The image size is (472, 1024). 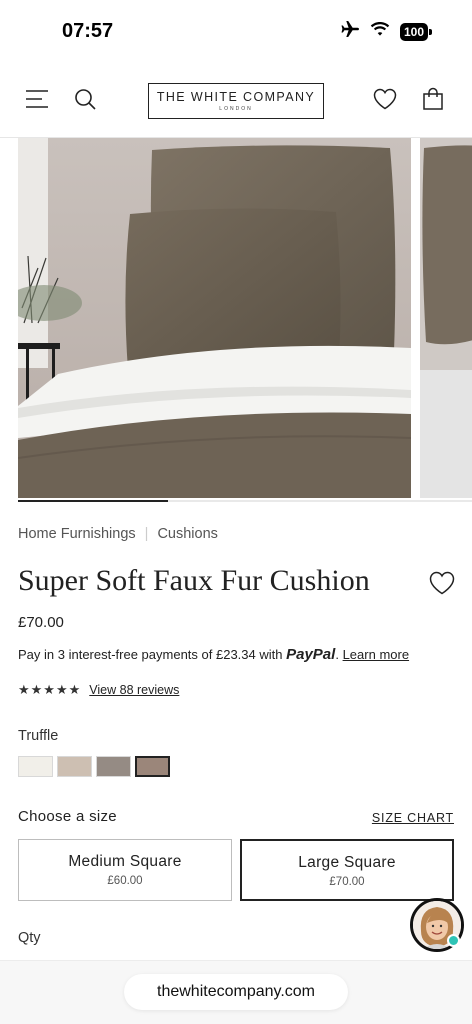 I want to click on size-option-medium-square: Medium Square £60.00, so click(x=125, y=870).